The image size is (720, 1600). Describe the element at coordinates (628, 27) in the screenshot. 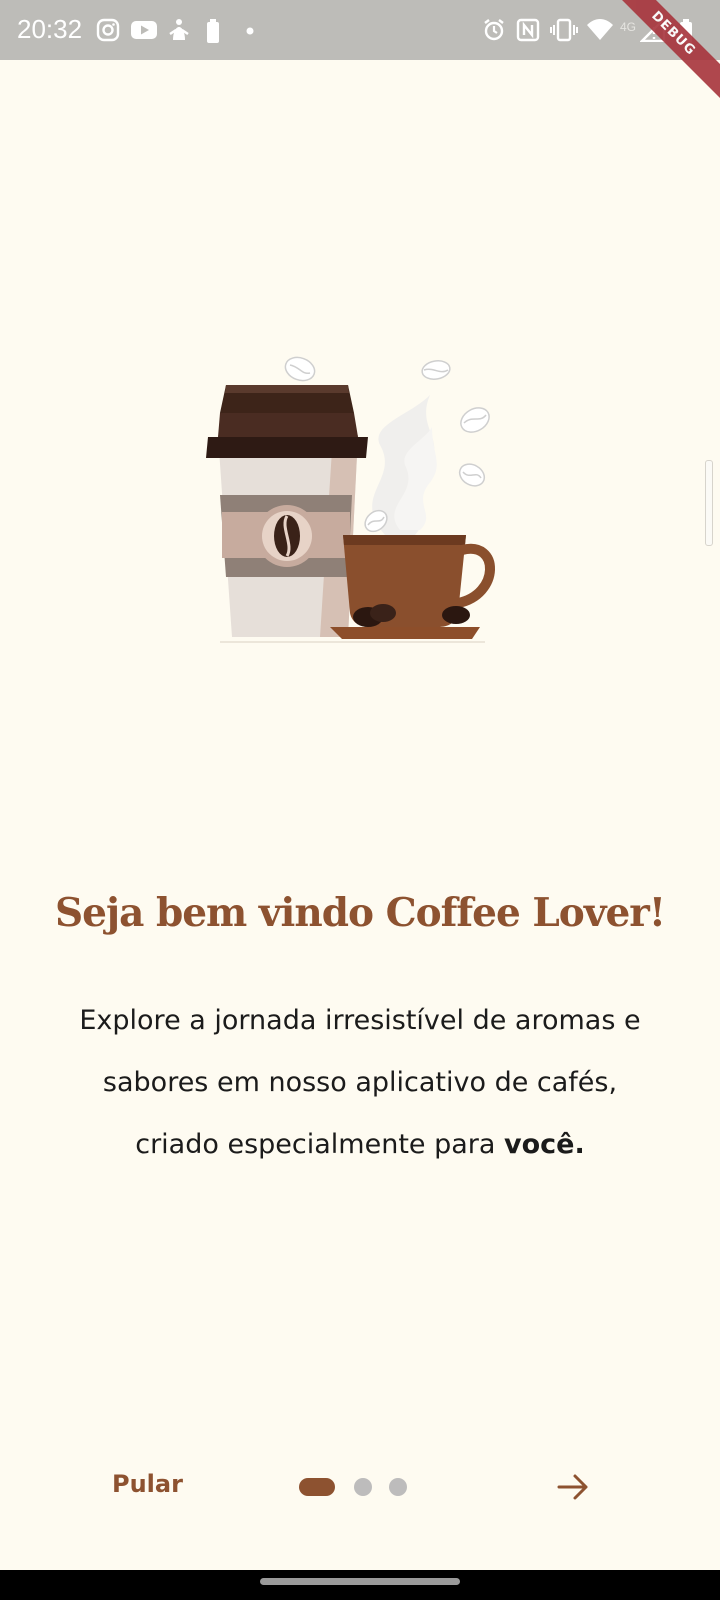

I see `network-type: 4G` at that location.